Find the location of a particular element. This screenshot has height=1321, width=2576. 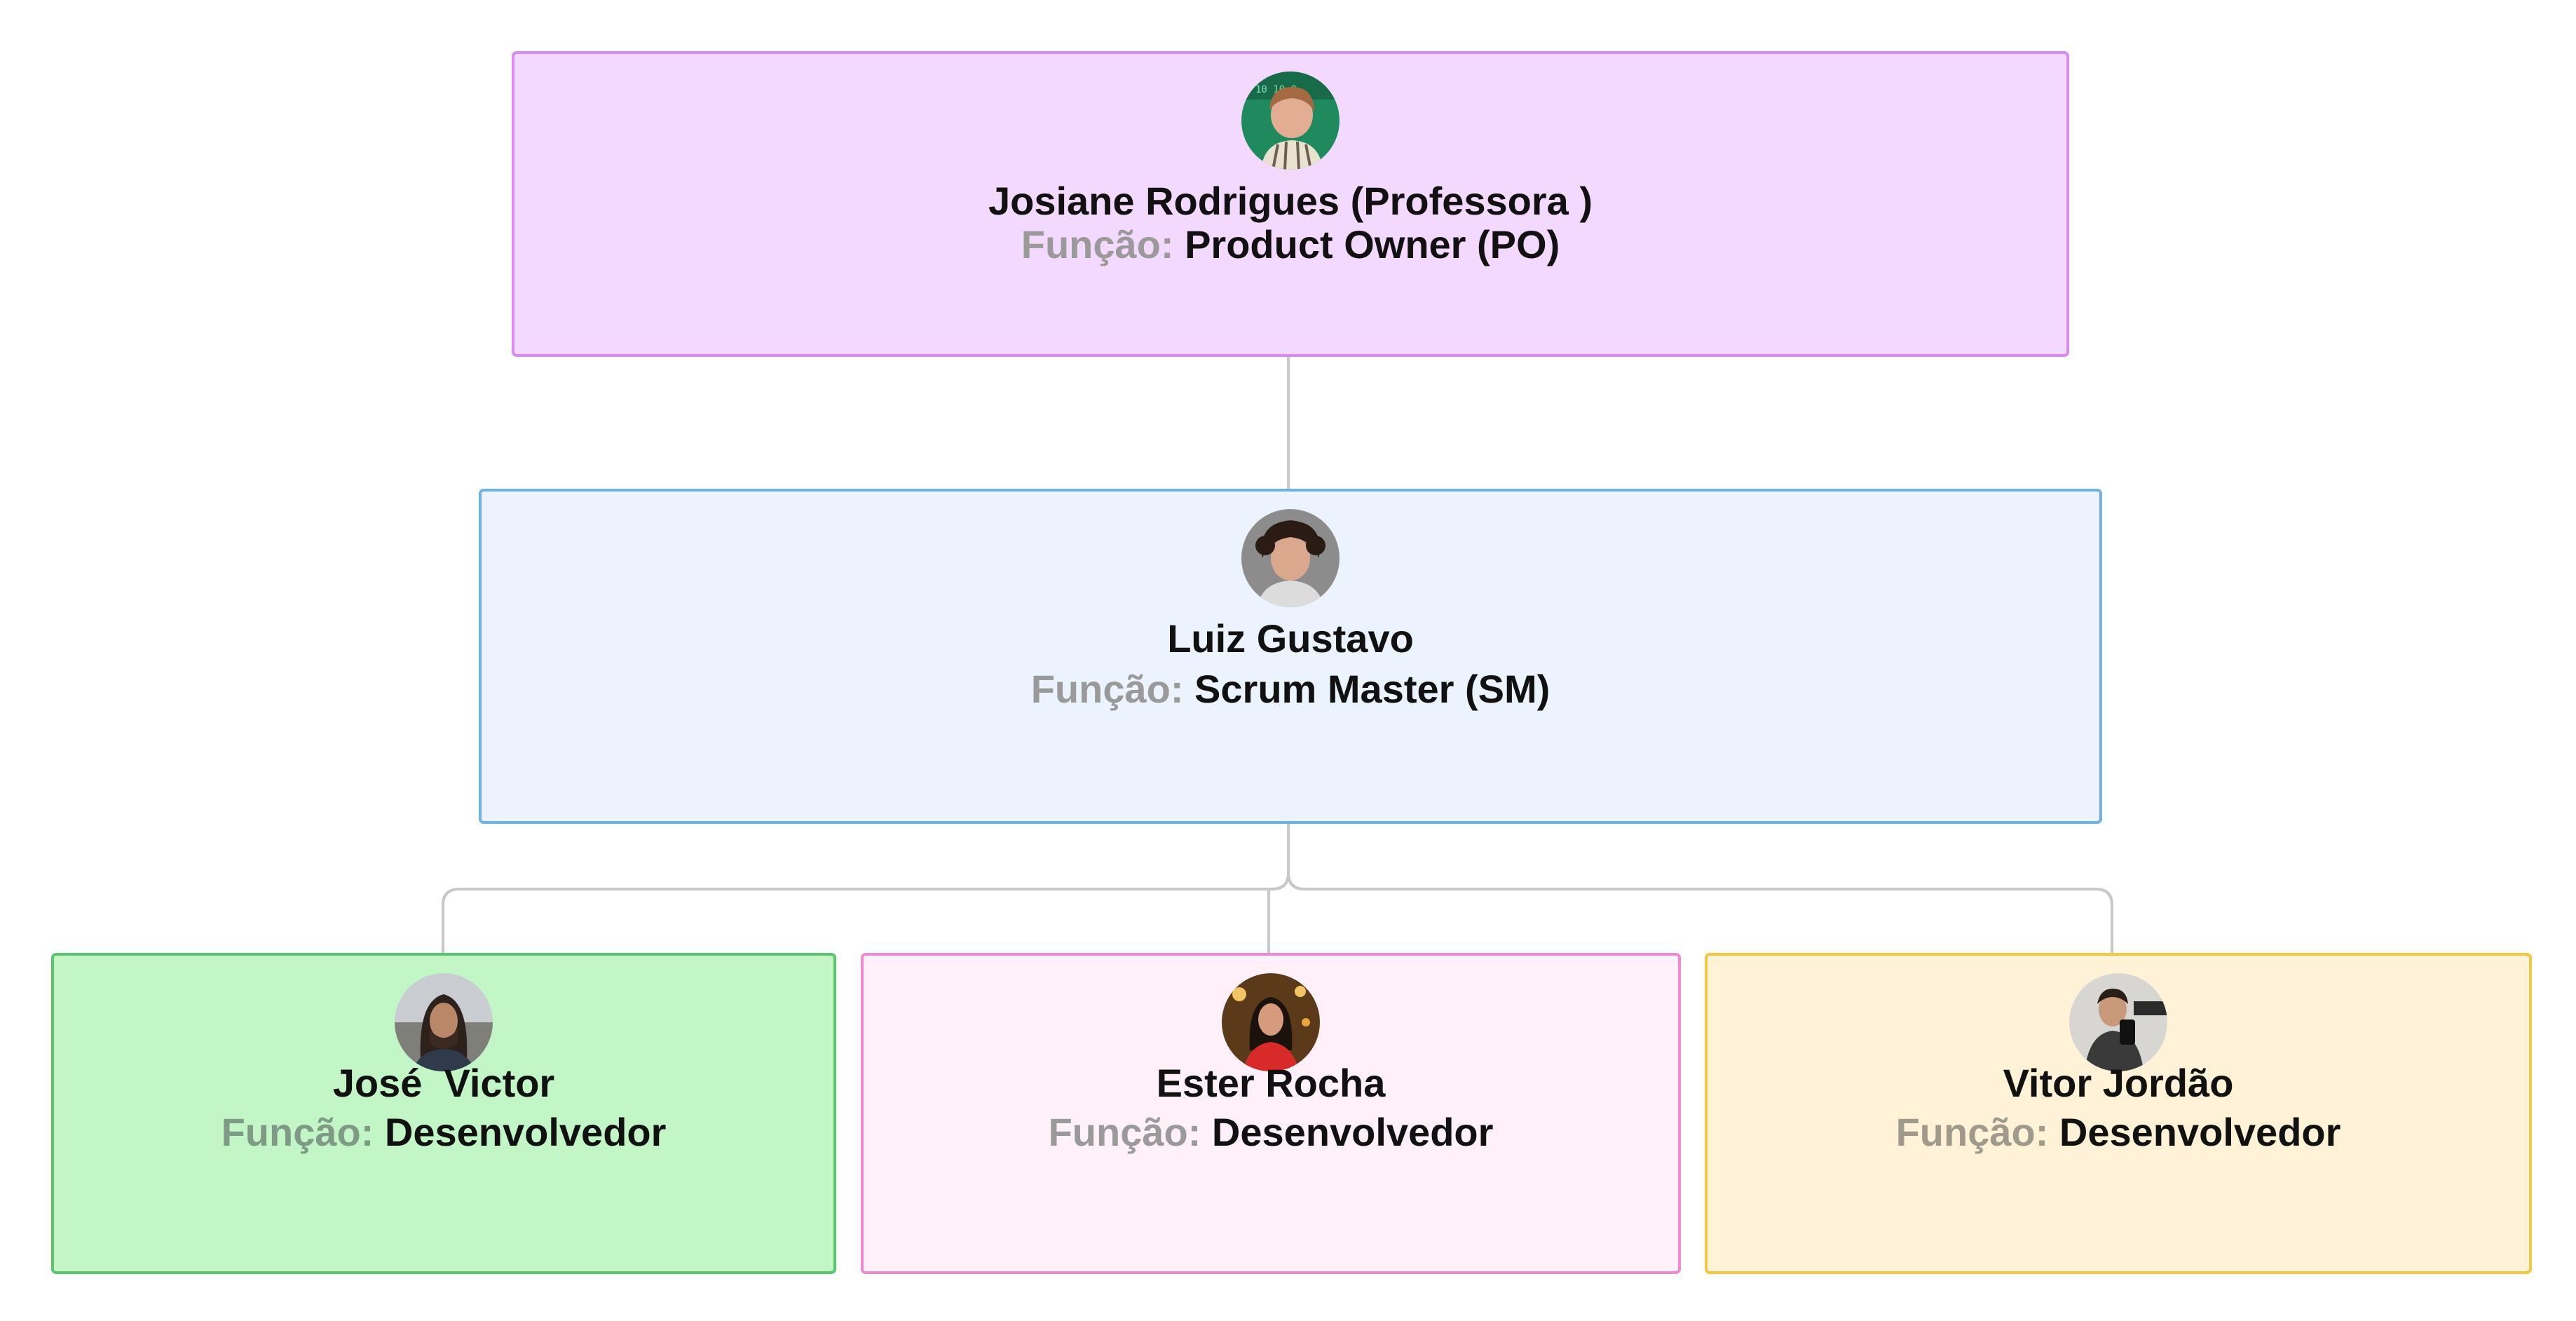

avatar-jose is located at coordinates (444, 1022).